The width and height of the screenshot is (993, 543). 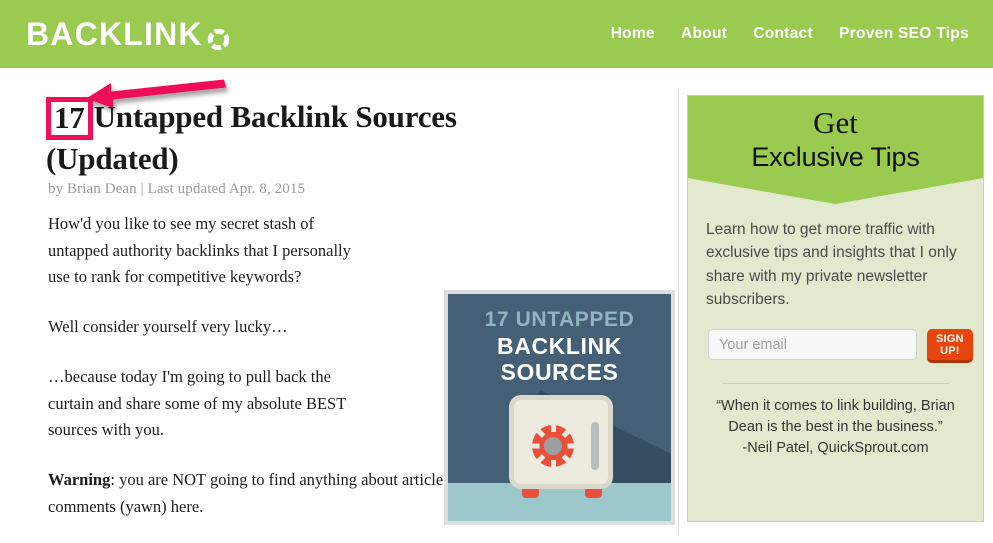 I want to click on page-title: 17 Untapped Backlink Sources (Updated), so click(x=306, y=137).